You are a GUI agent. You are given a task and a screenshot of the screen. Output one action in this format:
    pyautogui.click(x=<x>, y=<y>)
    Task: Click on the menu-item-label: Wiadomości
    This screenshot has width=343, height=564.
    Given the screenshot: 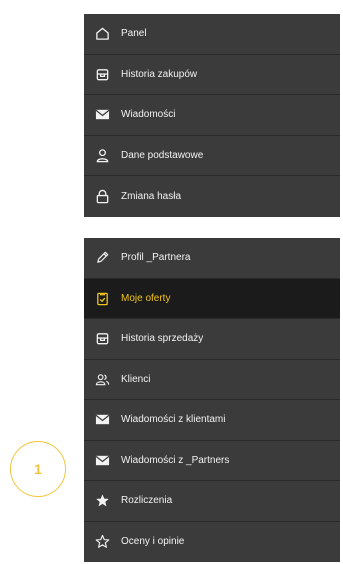 What is the action you would take?
    pyautogui.click(x=148, y=115)
    